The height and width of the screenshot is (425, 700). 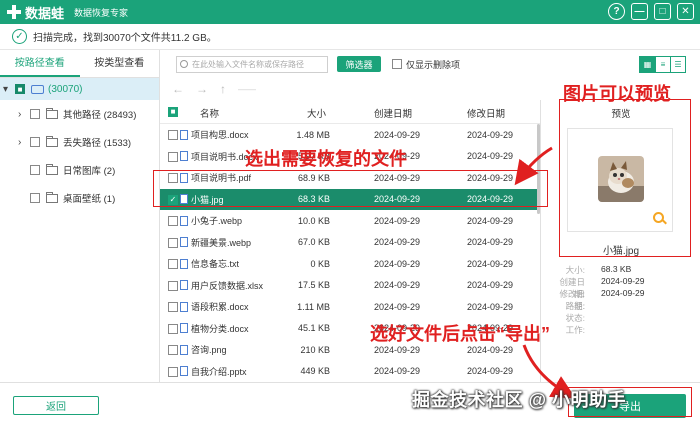 What do you see at coordinates (65, 89) in the screenshot?
I see `root-count: (30070)` at bounding box center [65, 89].